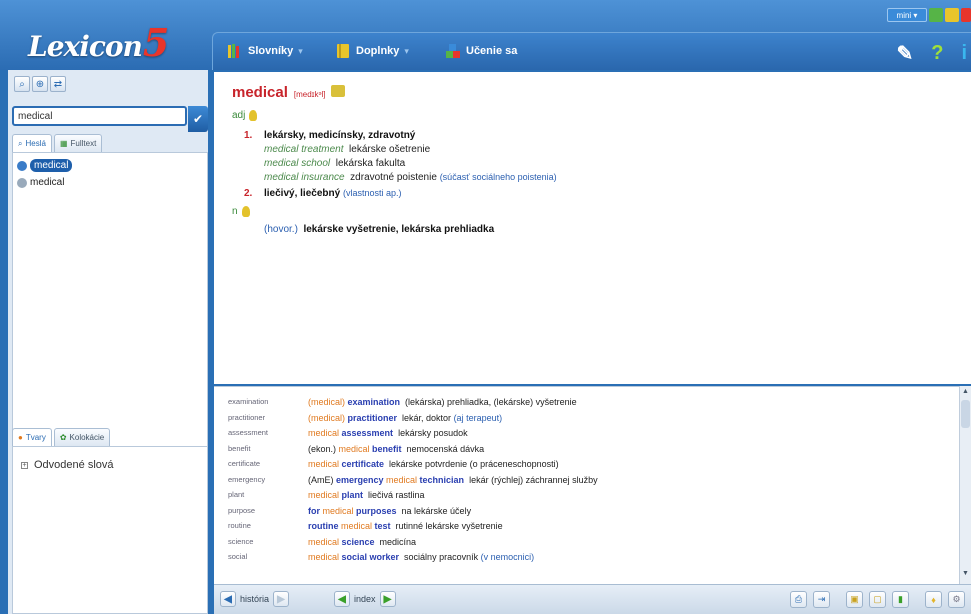 The width and height of the screenshot is (971, 614). Describe the element at coordinates (247, 479) in the screenshot. I see `collocation-key: emergency` at that location.